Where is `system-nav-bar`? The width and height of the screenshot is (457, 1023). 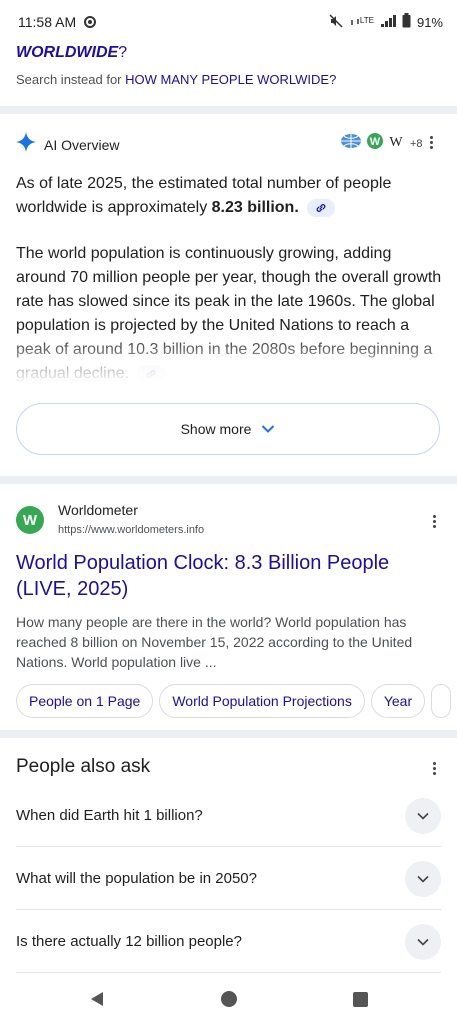
system-nav-bar is located at coordinates (228, 1002).